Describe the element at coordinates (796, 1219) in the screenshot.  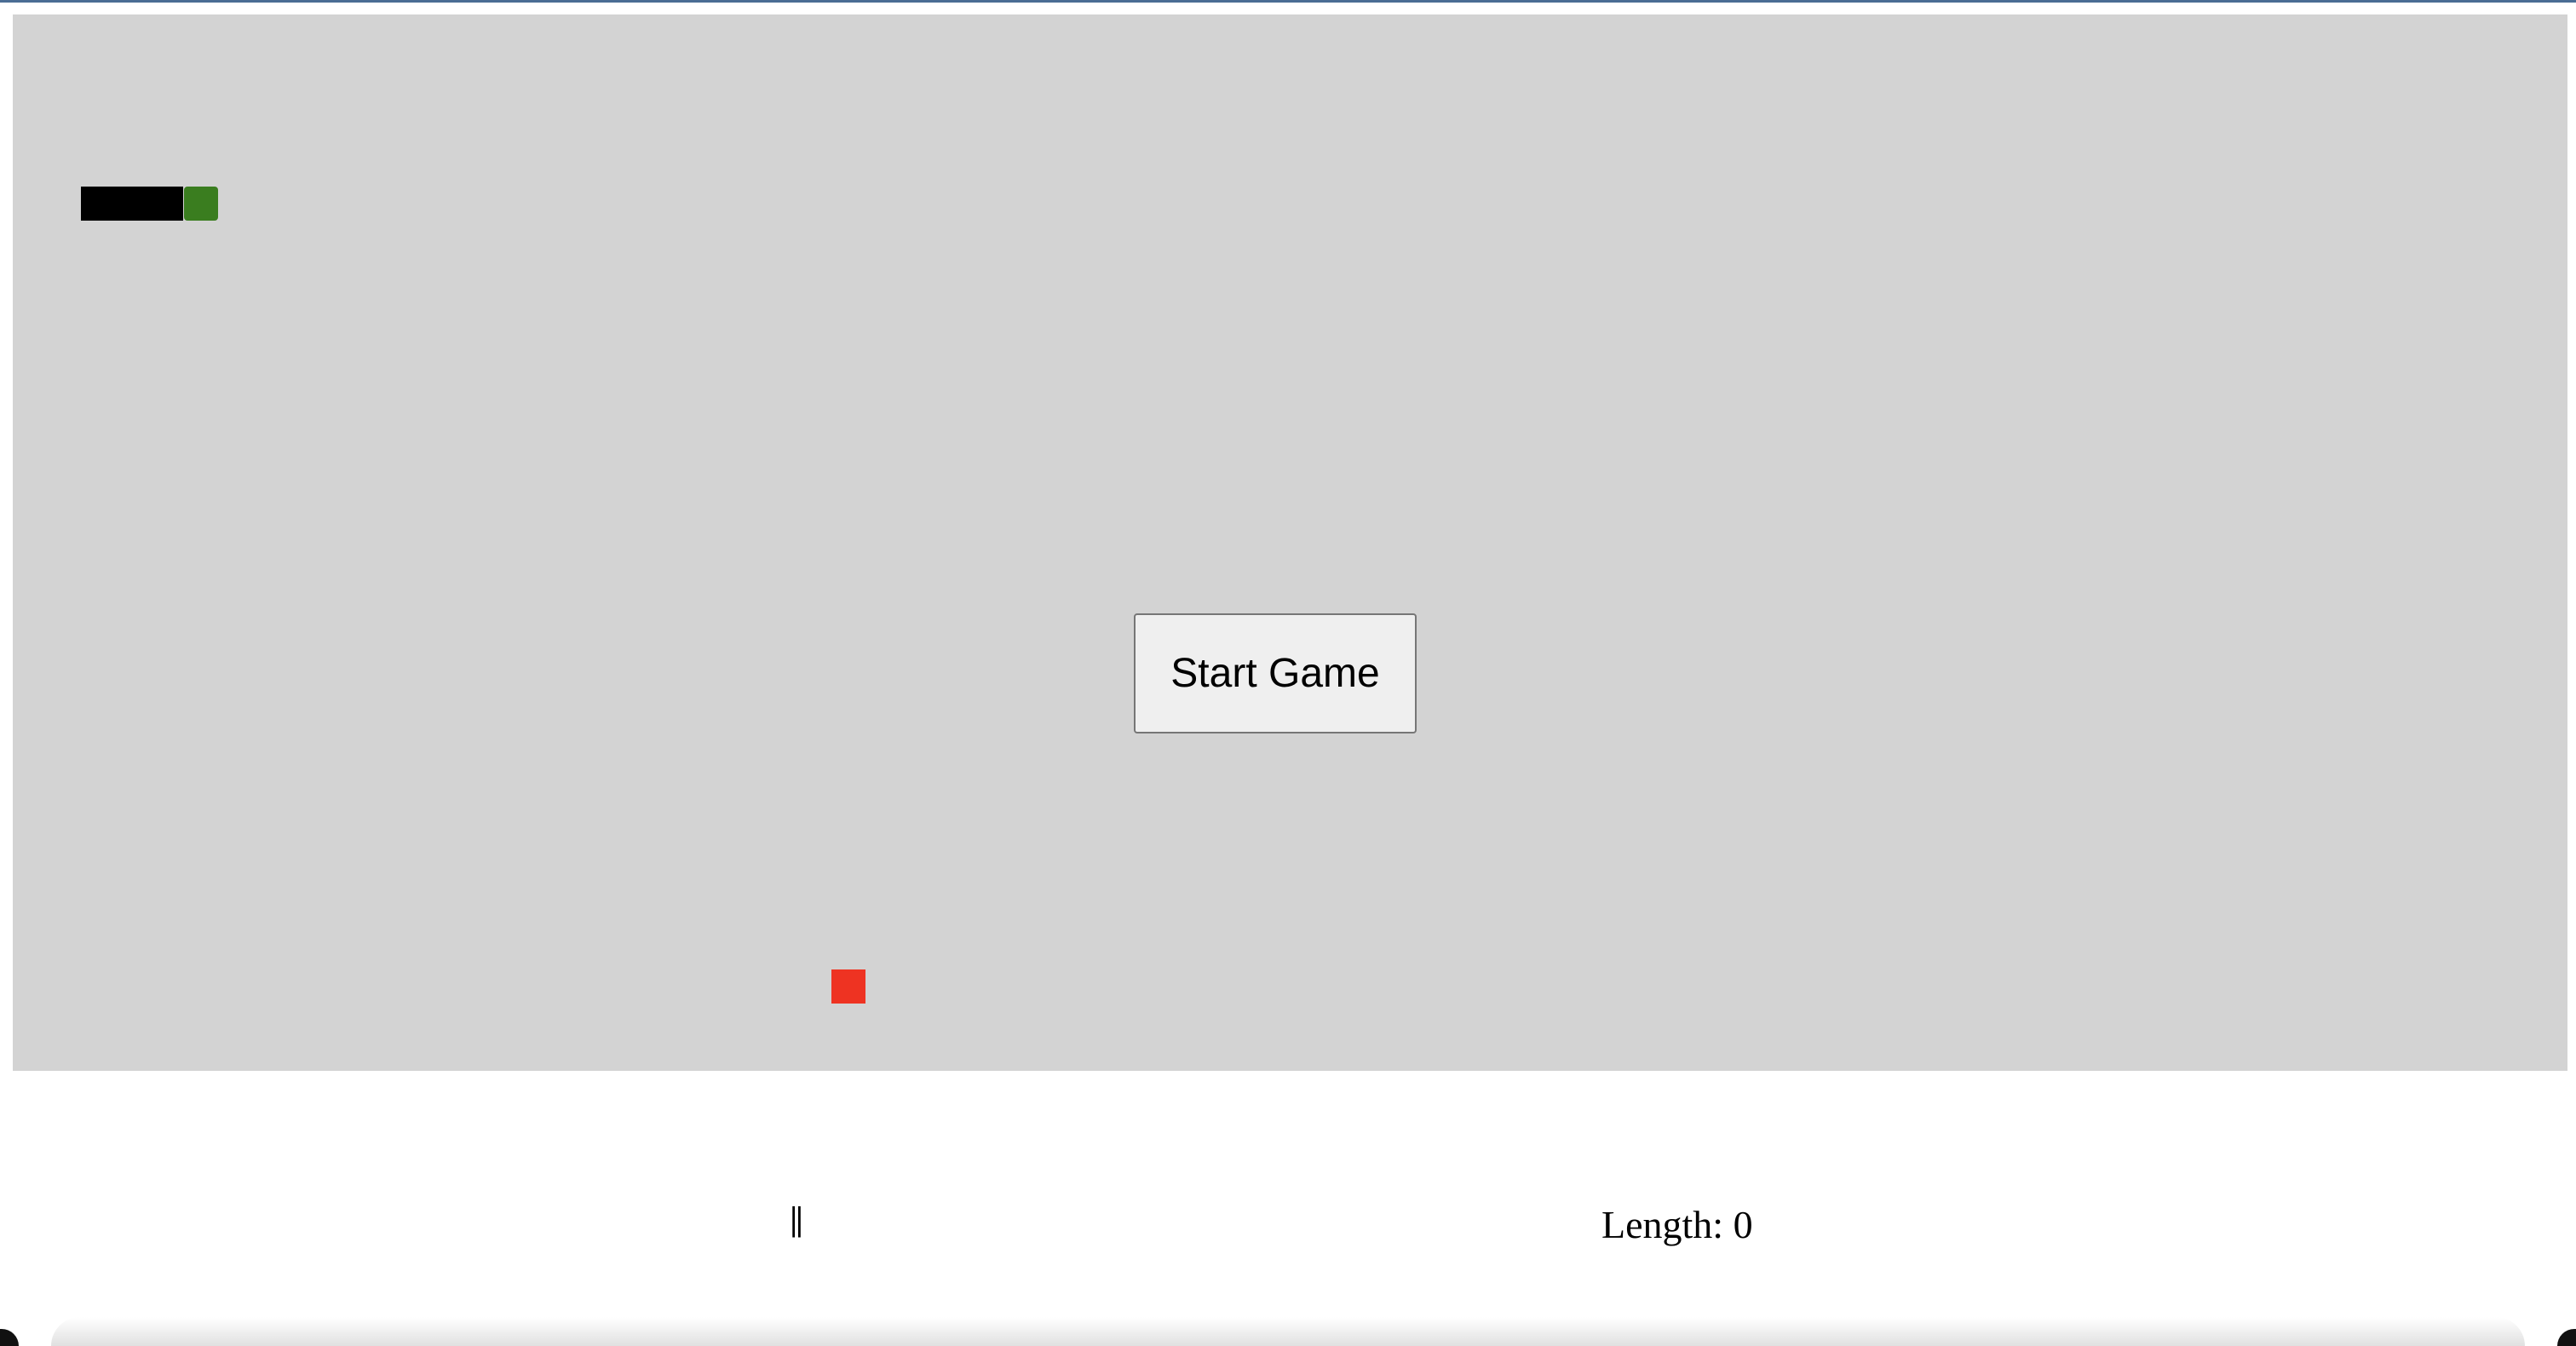
I see `pause-icon: ||` at that location.